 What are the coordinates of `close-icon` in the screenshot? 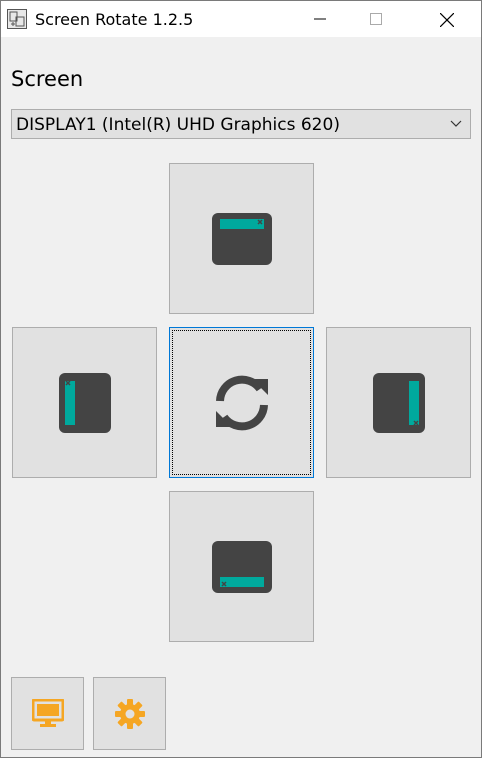 It's located at (447, 20).